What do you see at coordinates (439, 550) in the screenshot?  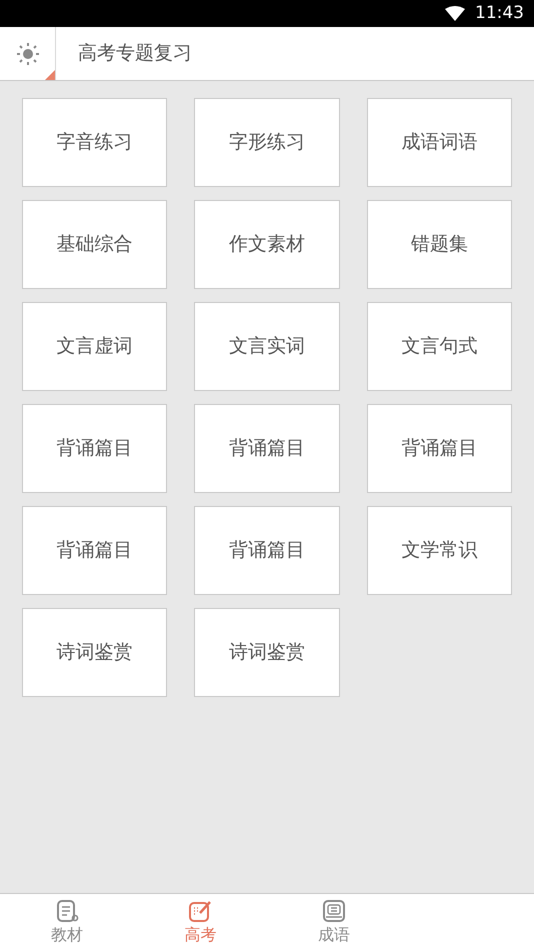 I see `topic-tile: 文学常识` at bounding box center [439, 550].